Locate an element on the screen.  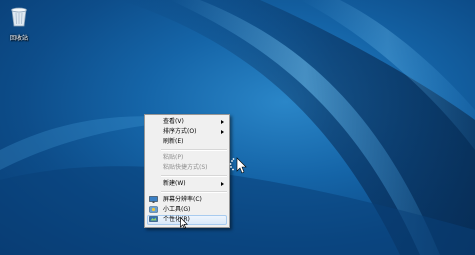
menu-item-label: 新建(W) is located at coordinates (174, 183).